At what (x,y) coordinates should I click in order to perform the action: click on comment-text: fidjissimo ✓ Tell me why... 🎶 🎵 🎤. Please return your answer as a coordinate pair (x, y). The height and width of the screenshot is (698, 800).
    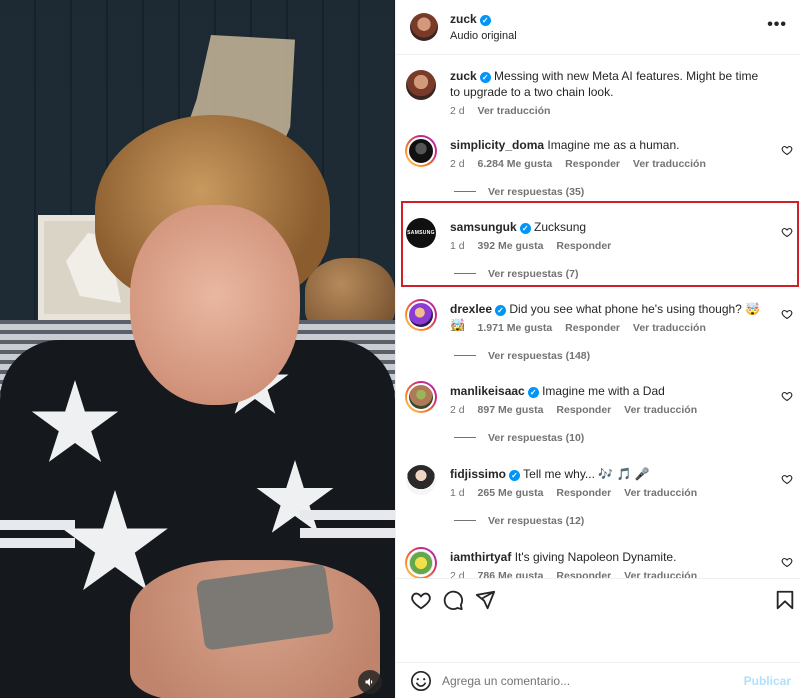
    Looking at the image, I should click on (609, 474).